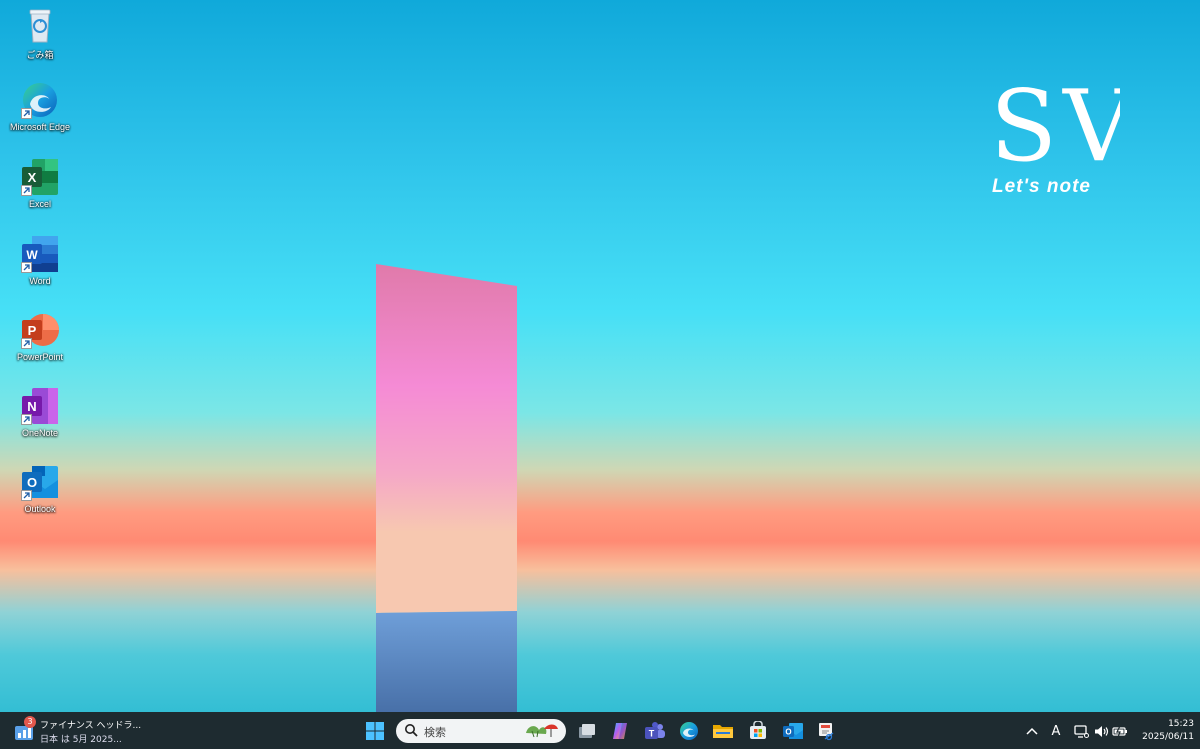 This screenshot has height=749, width=1200. Describe the element at coordinates (1181, 724) in the screenshot. I see `clock-time: 15:23` at that location.